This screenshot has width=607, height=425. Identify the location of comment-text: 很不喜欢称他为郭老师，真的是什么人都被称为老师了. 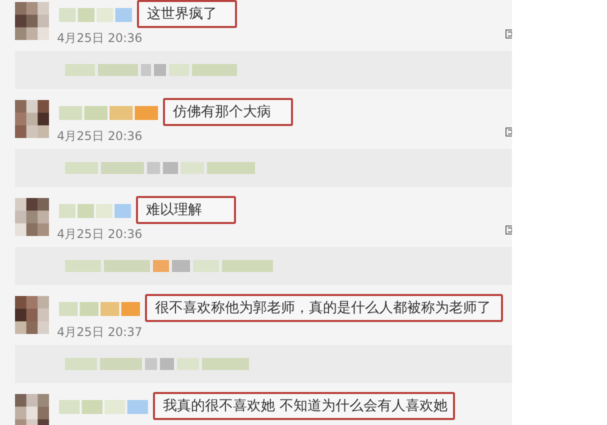
(324, 308).